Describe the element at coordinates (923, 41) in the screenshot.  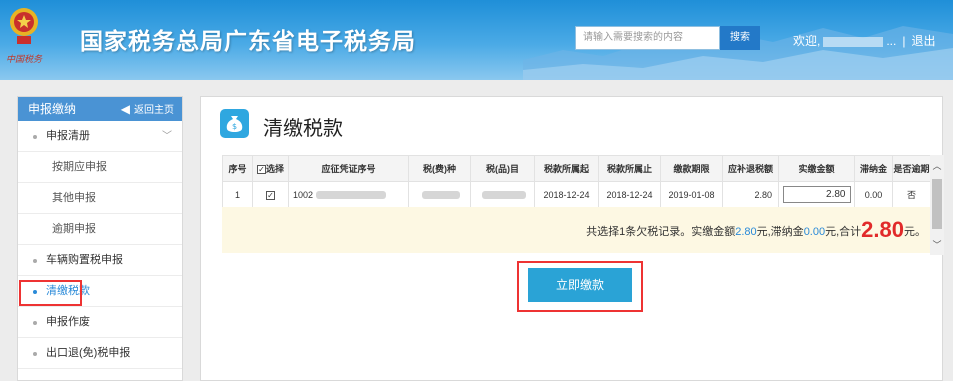
I see `logout-link: 退出` at that location.